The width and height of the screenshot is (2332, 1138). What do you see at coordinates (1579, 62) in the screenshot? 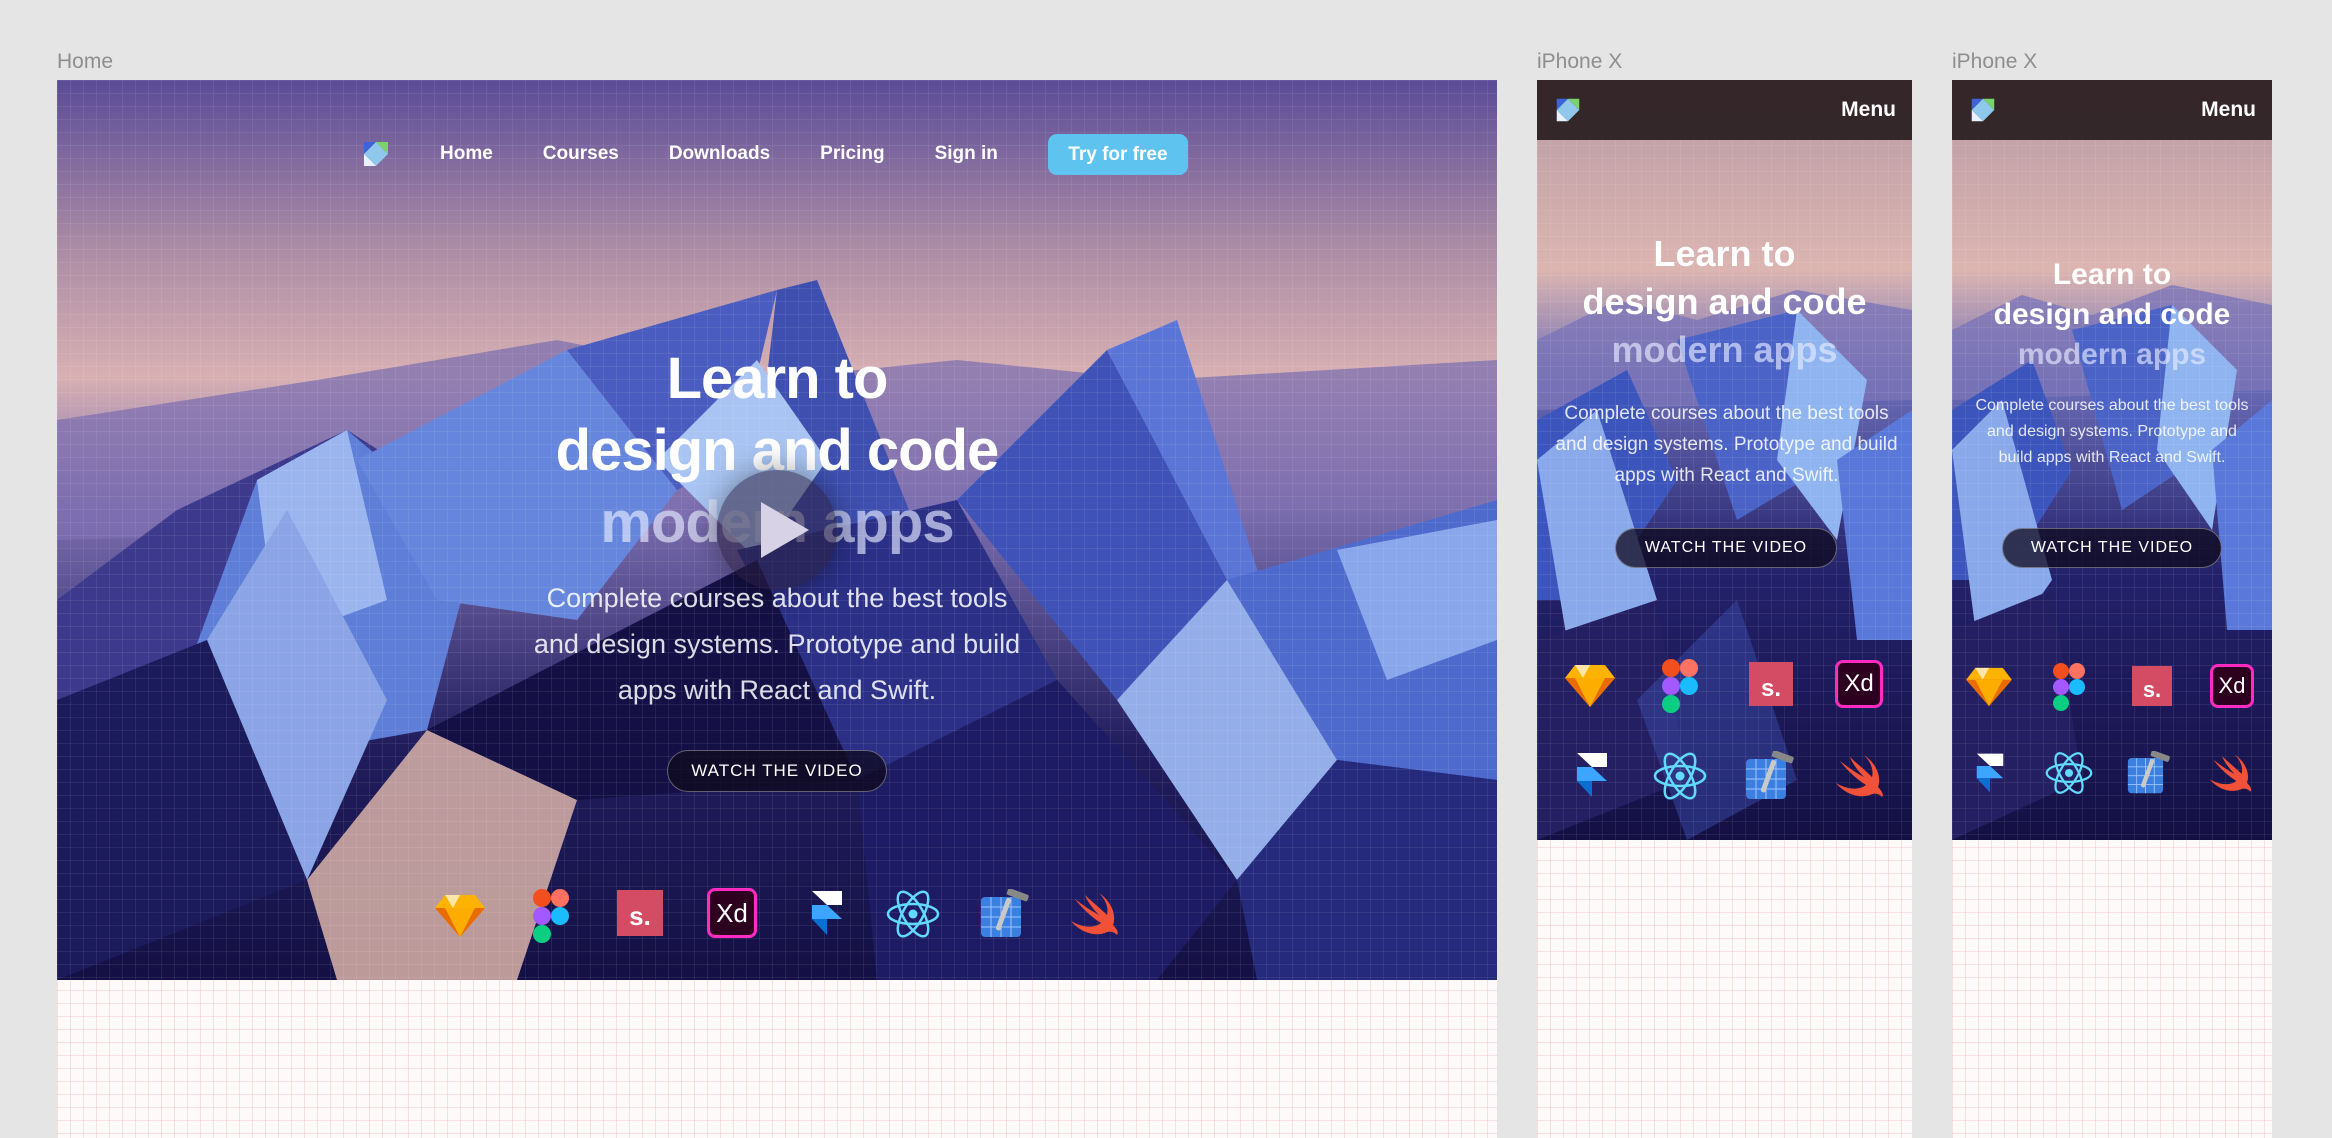
I see `frame-label-iphone-x: iPhone X` at bounding box center [1579, 62].